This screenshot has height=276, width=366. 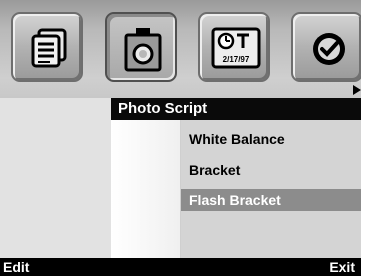 What do you see at coordinates (16, 267) in the screenshot?
I see `softkey-edit: Edit` at bounding box center [16, 267].